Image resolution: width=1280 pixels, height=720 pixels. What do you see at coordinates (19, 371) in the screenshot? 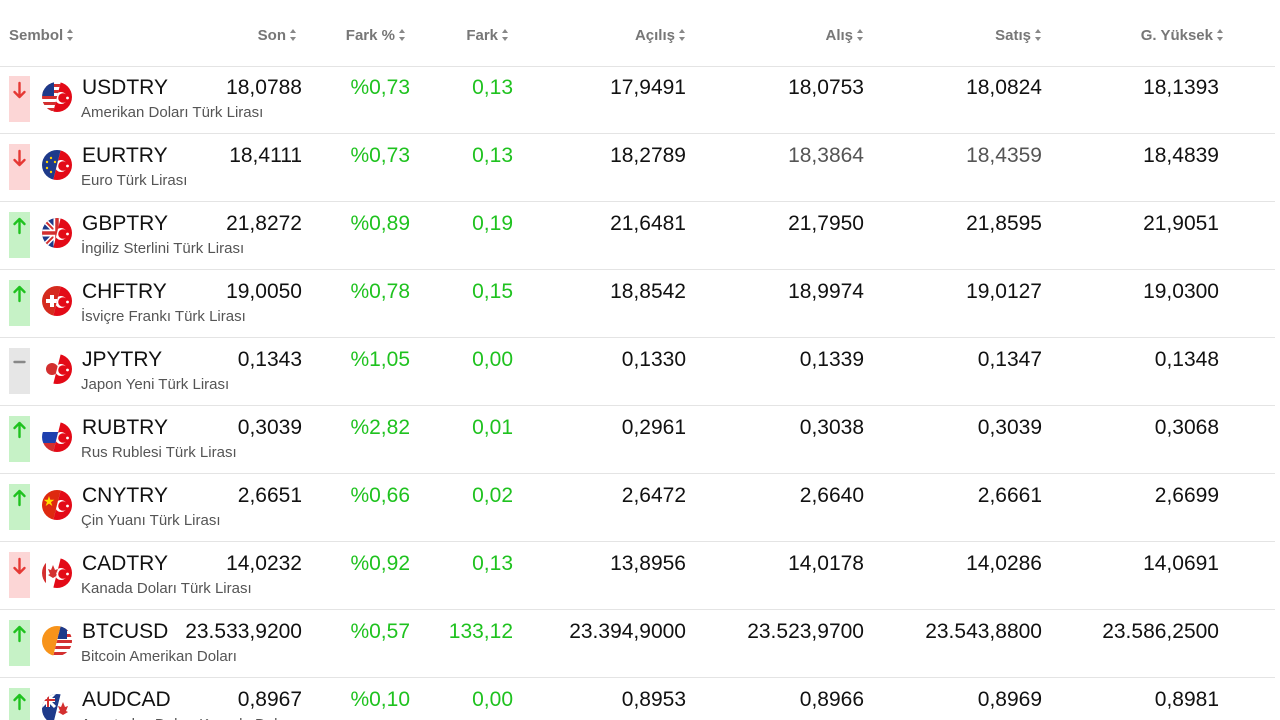
I see `dash-icon` at bounding box center [19, 371].